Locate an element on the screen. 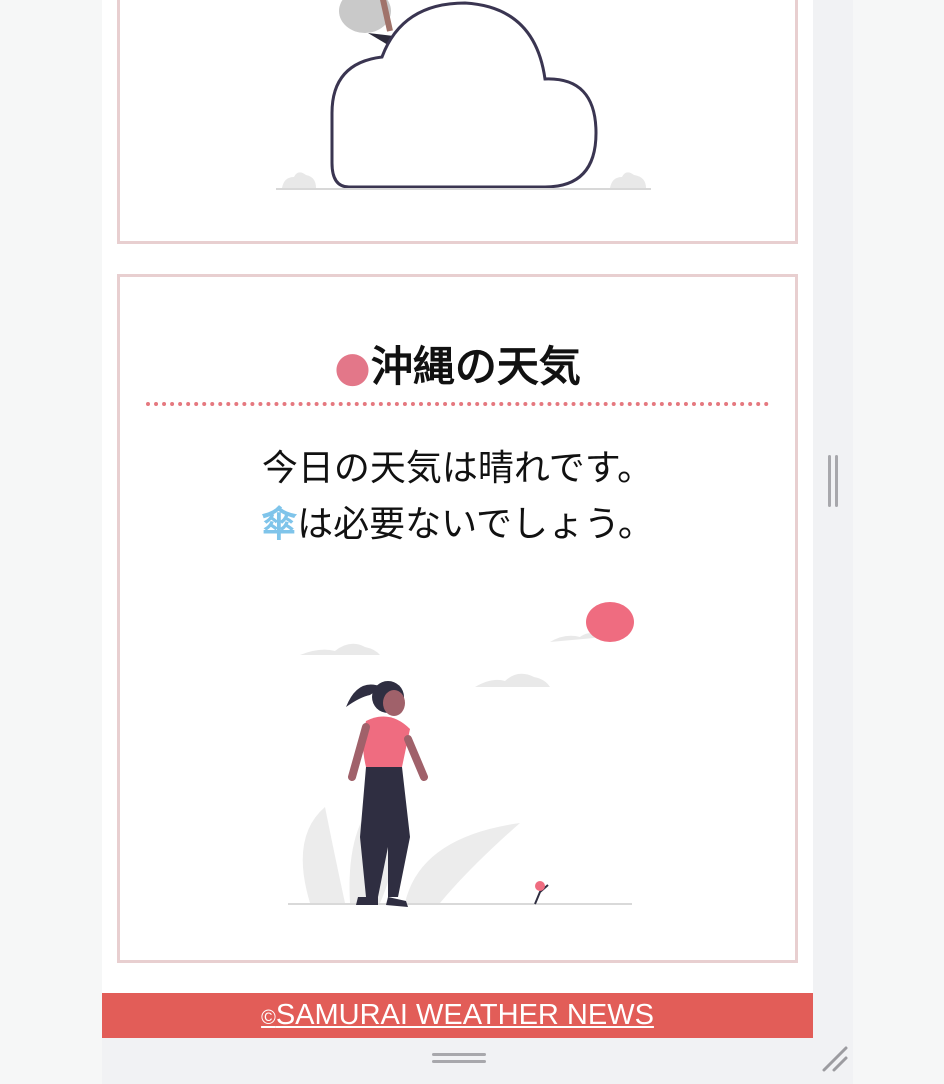 The height and width of the screenshot is (1084, 944). cloud-illustration is located at coordinates (463, 95).